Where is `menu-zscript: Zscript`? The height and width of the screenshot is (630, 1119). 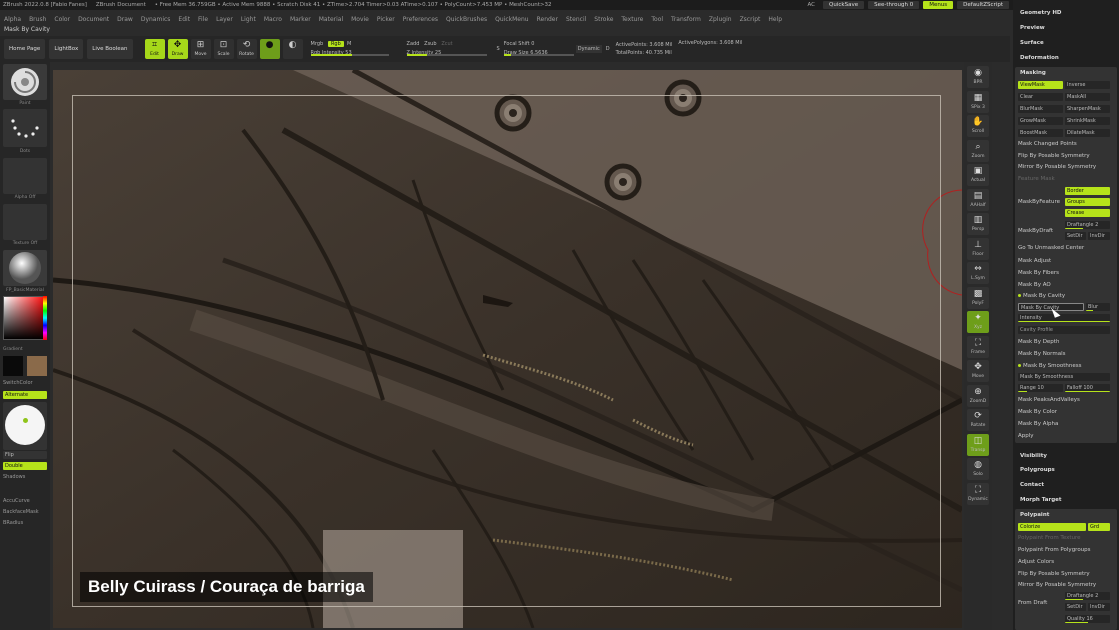 menu-zscript: Zscript is located at coordinates (750, 19).